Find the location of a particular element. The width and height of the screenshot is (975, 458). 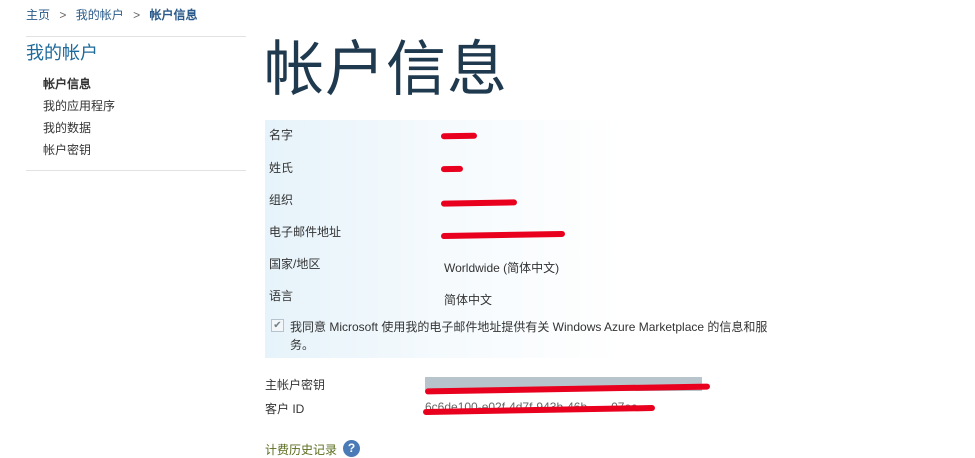

breadcrumb: 主页 > 我的帐户 > 帐户信息 is located at coordinates (111, 14).